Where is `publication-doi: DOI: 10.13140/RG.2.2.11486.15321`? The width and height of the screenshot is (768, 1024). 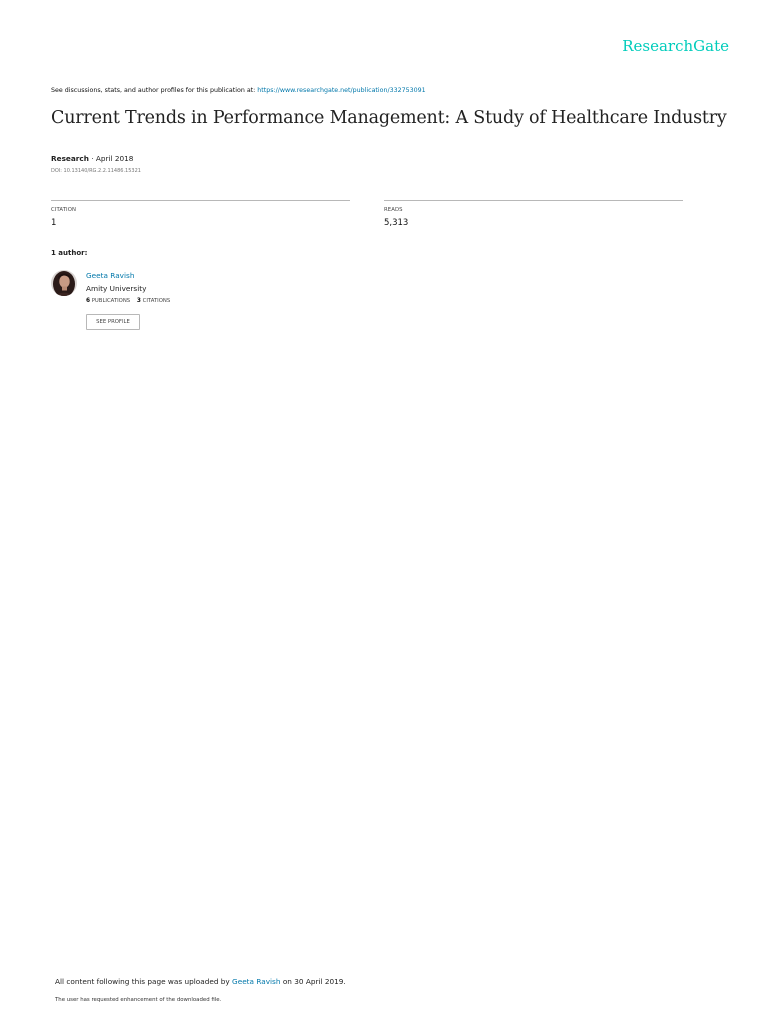
publication-doi: DOI: 10.13140/RG.2.2.11486.15321 is located at coordinates (96, 171).